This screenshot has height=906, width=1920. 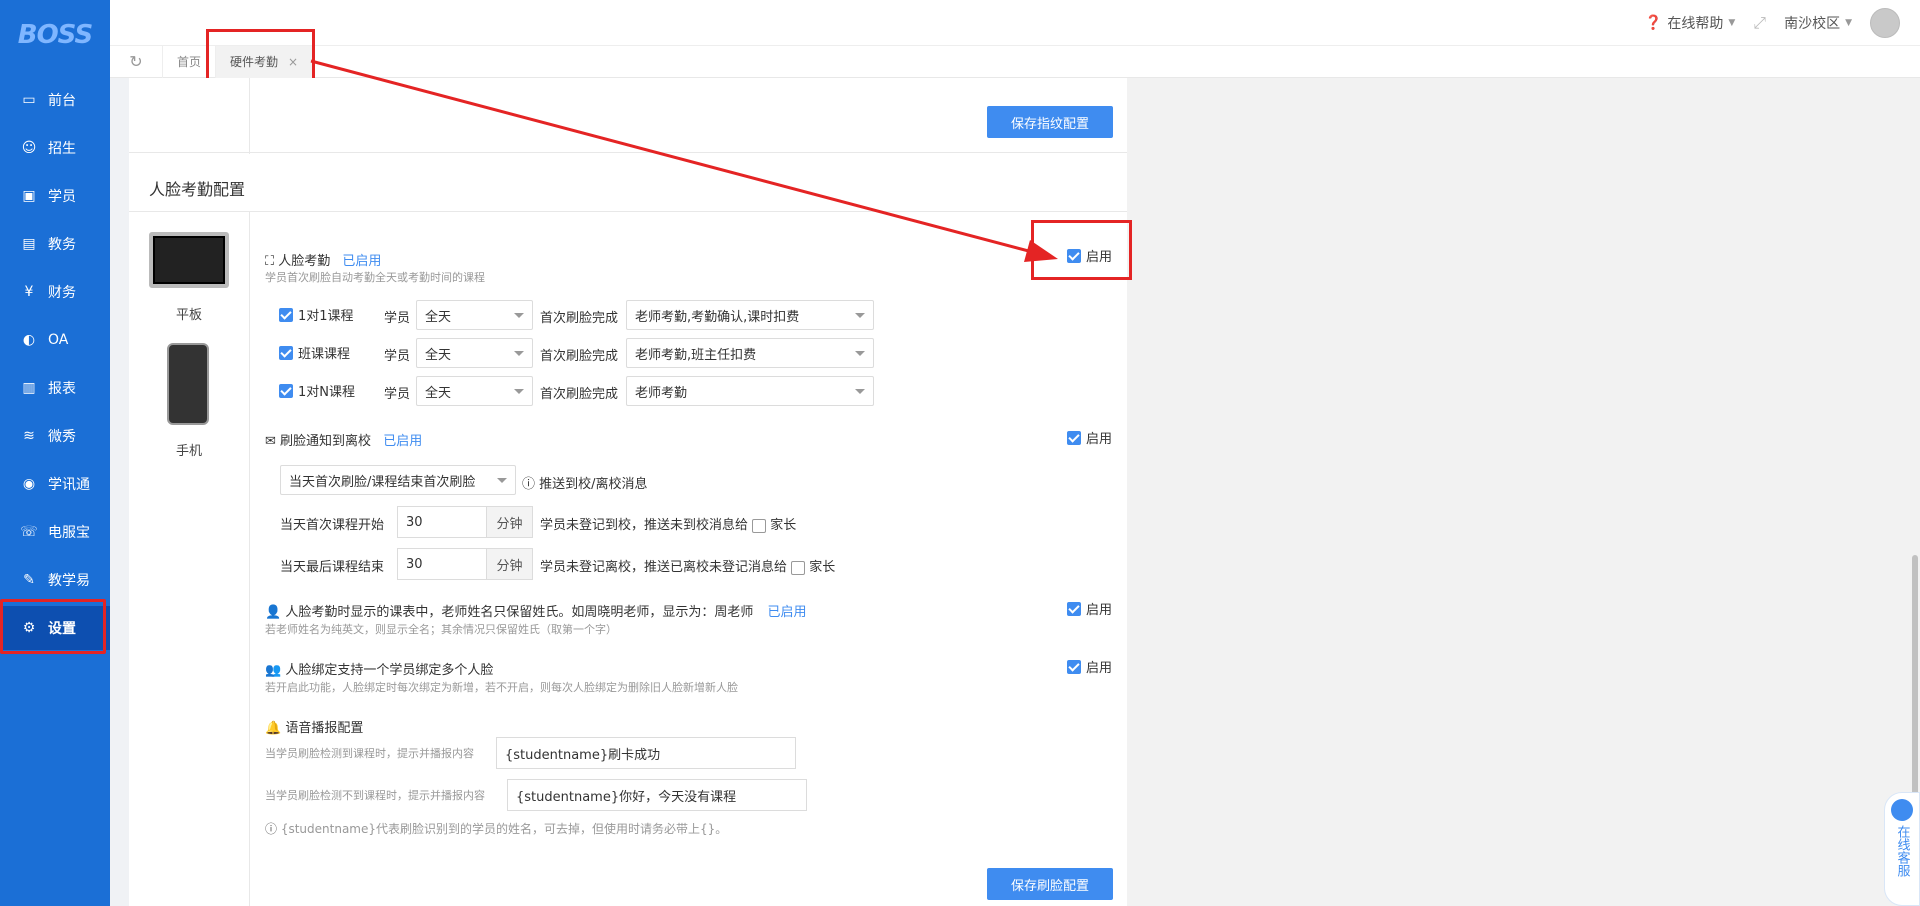 I want to click on course-class-checkbox: 班课课程, so click(x=314, y=352).